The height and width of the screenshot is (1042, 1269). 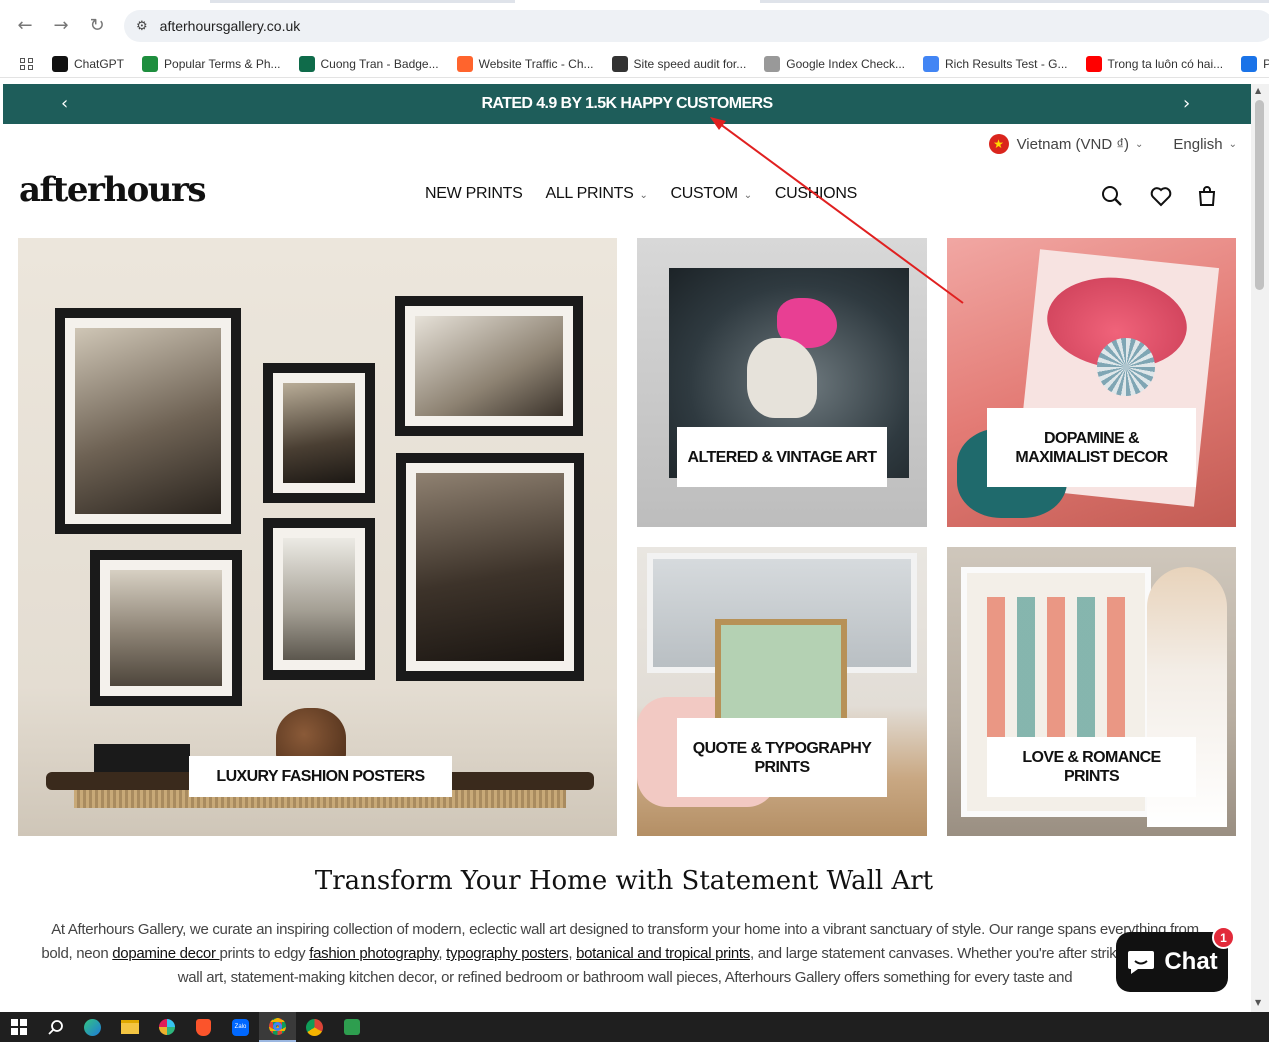 What do you see at coordinates (92, 1027) in the screenshot?
I see `edge-icon` at bounding box center [92, 1027].